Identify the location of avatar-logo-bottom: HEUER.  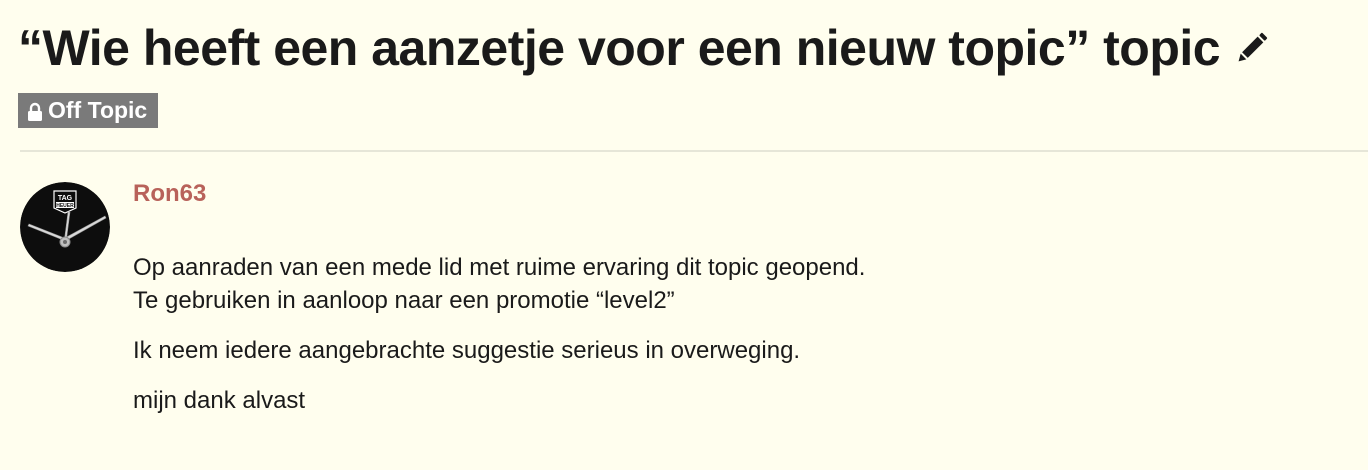
(65, 206).